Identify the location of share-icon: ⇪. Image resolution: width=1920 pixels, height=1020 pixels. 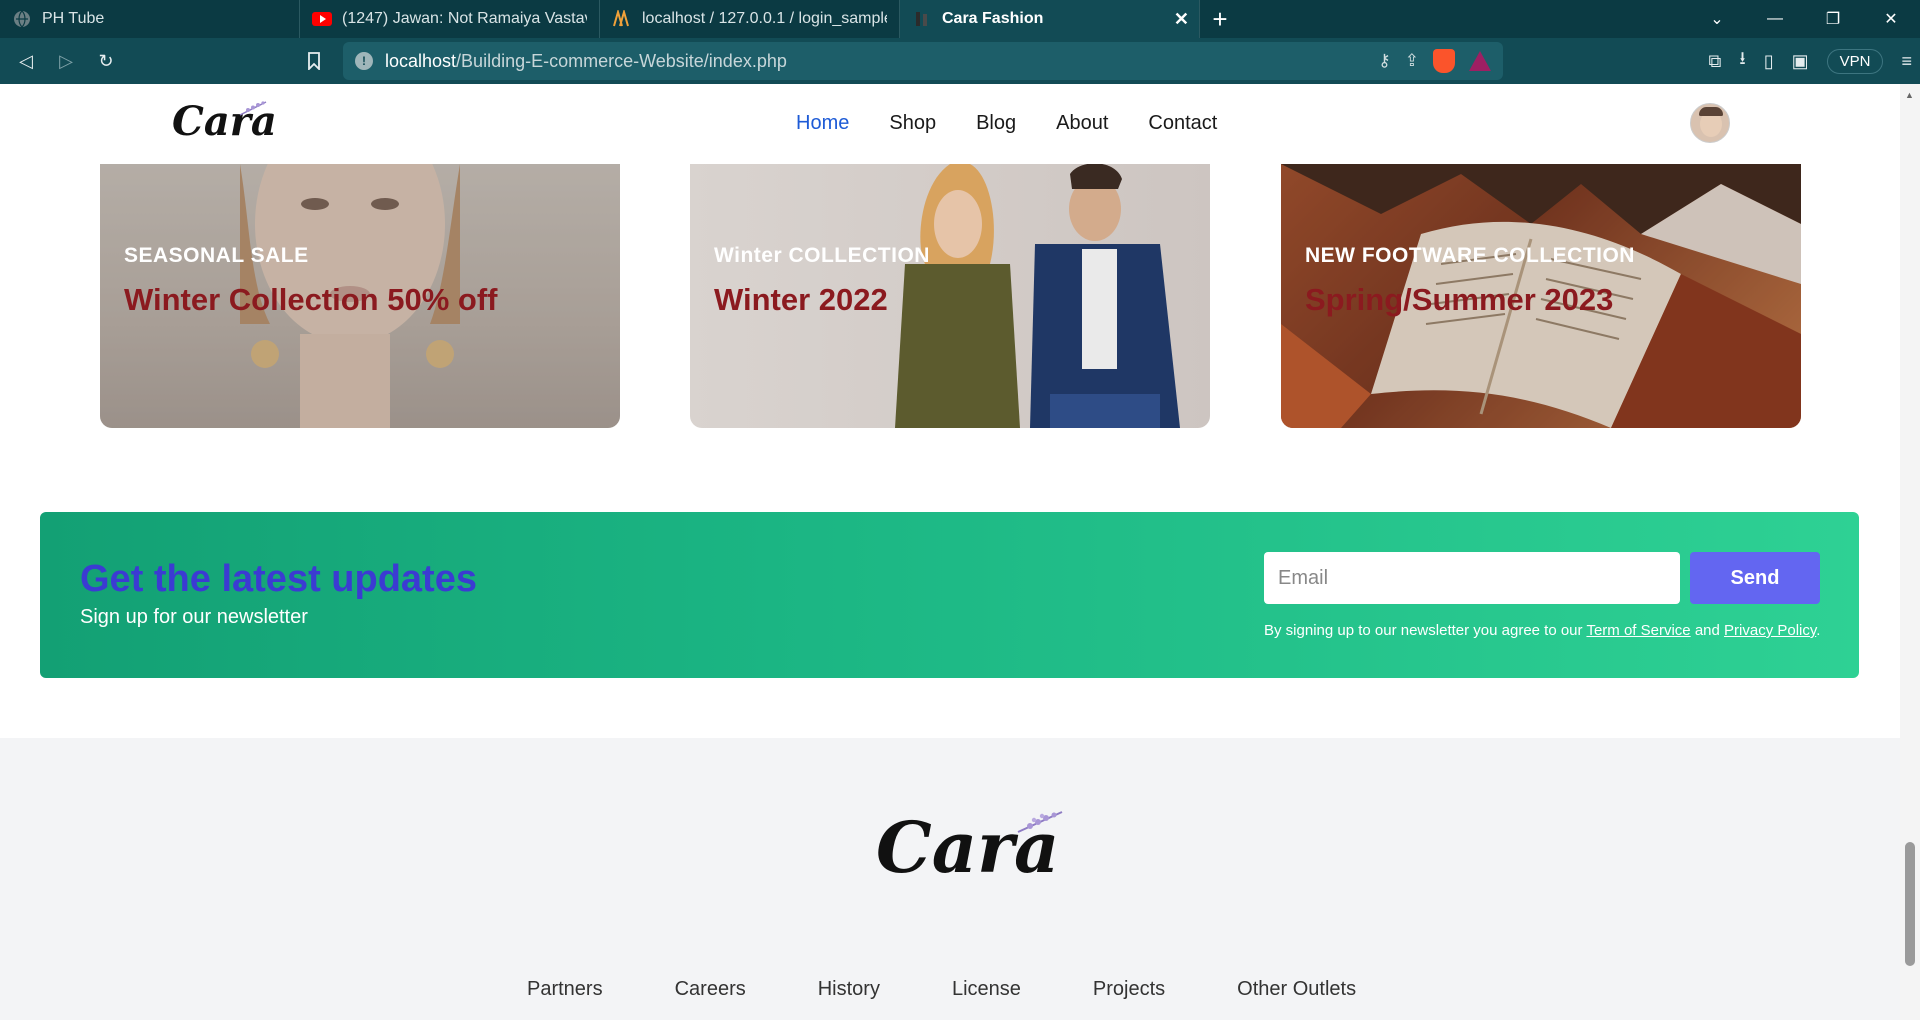
(1412, 61).